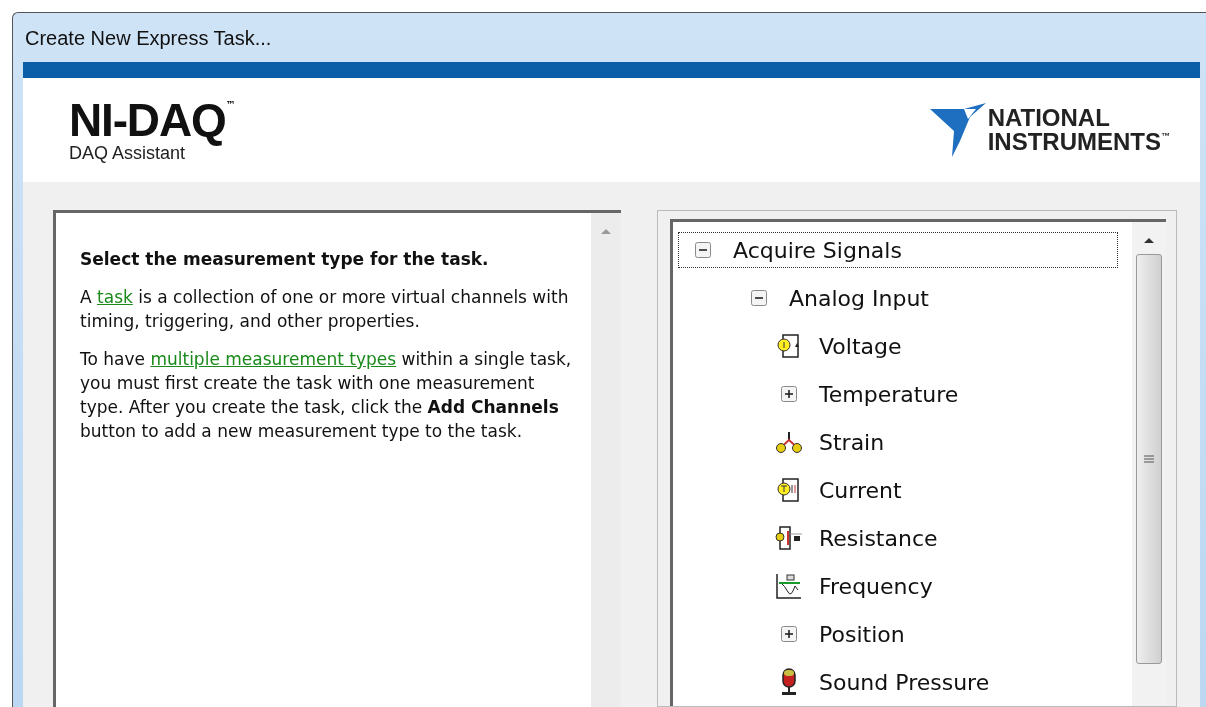 The height and width of the screenshot is (707, 1206). I want to click on resistor-icon, so click(789, 538).